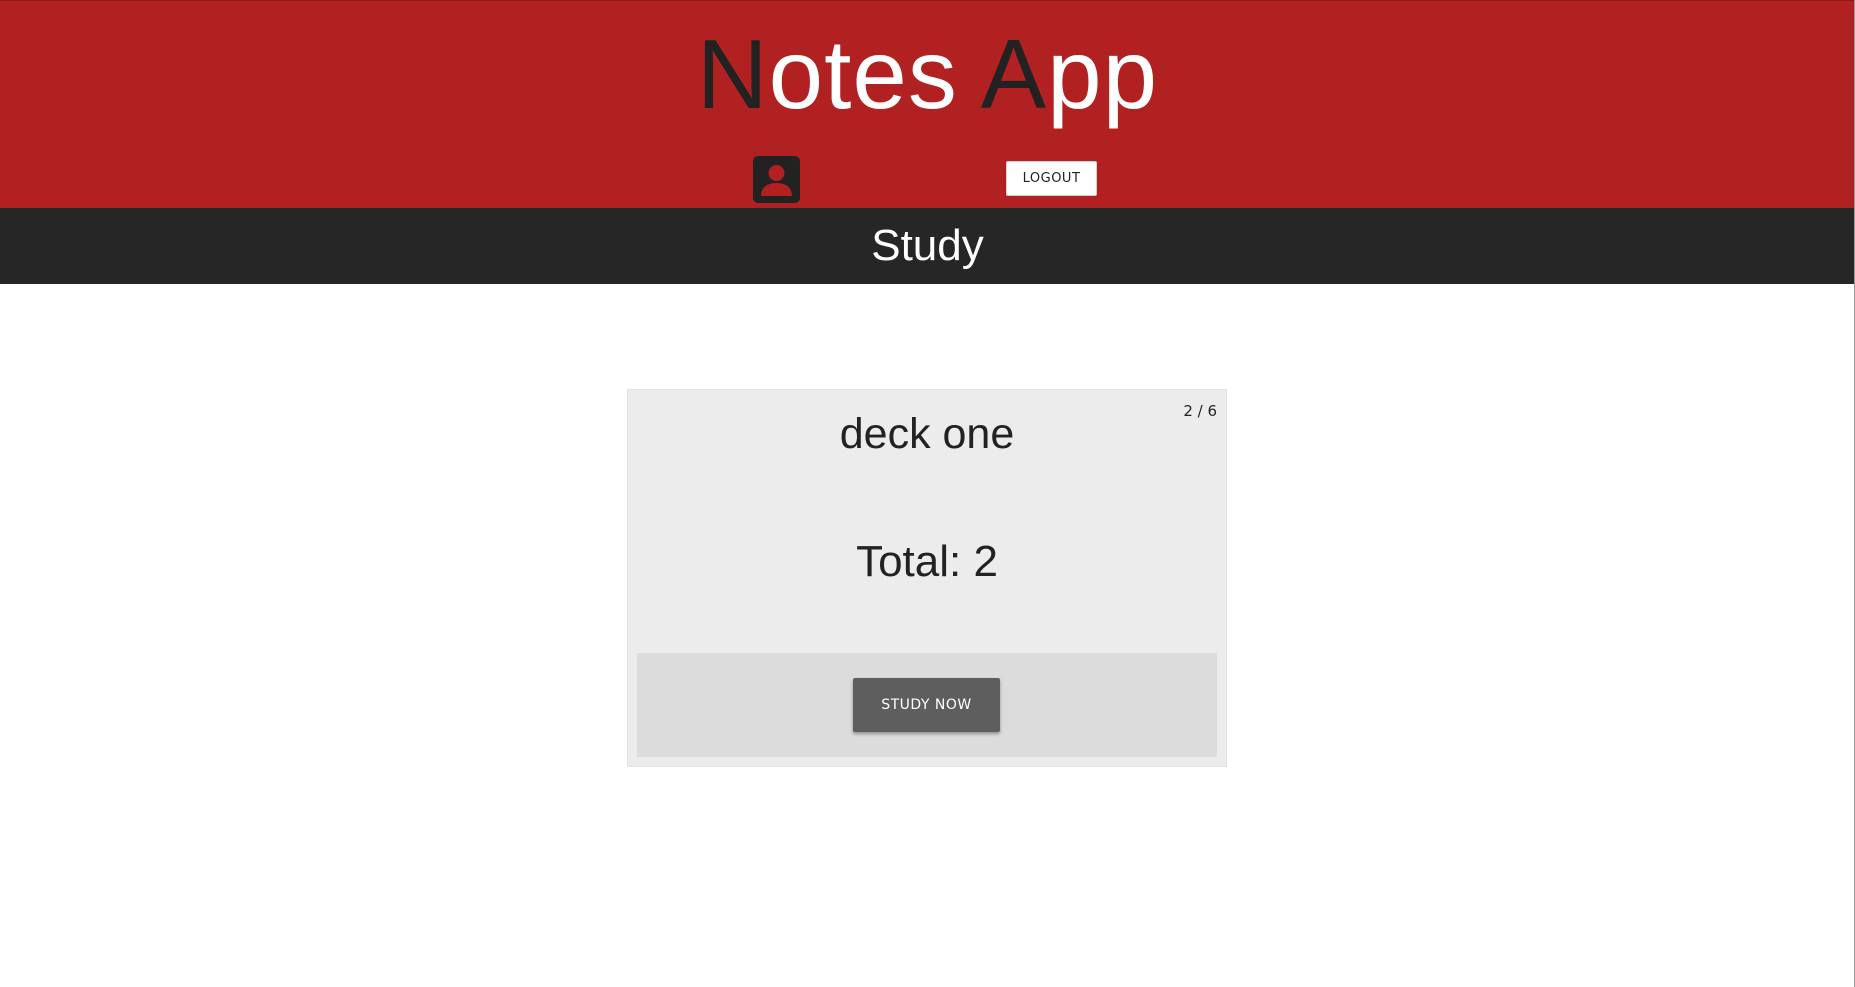  Describe the element at coordinates (1051, 178) in the screenshot. I see `logout-button: LOGOUT` at that location.